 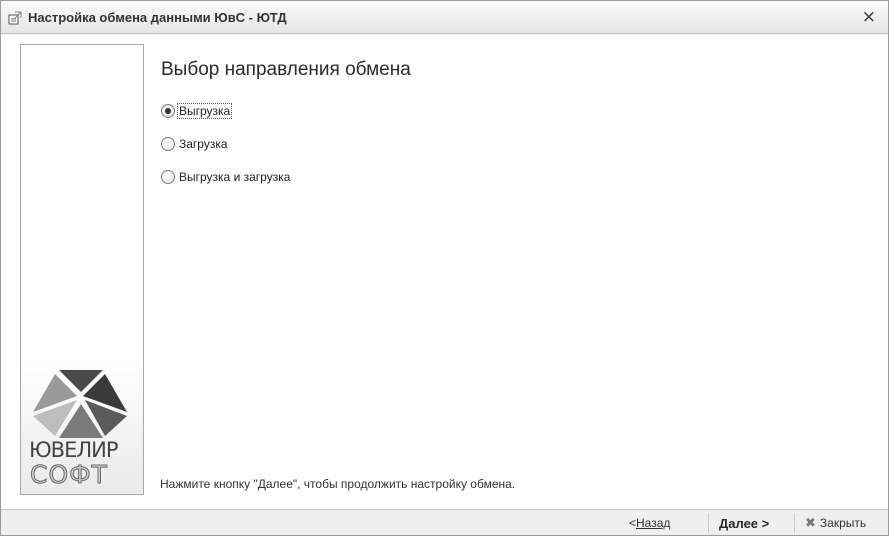 I want to click on button-bar: < Назад Далее > ✖ Закрыть, so click(x=444, y=522).